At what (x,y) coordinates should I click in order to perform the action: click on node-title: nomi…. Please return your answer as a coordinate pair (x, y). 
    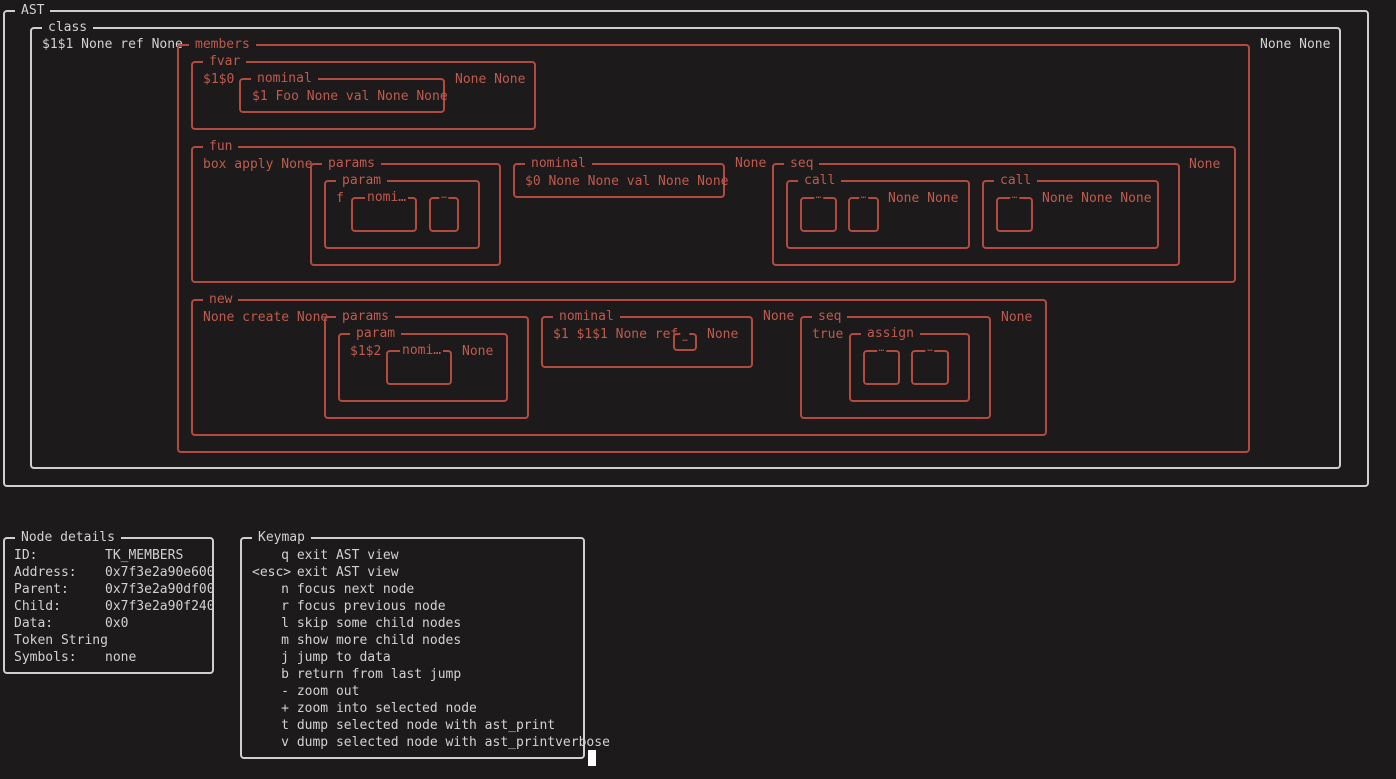
    Looking at the image, I should click on (387, 197).